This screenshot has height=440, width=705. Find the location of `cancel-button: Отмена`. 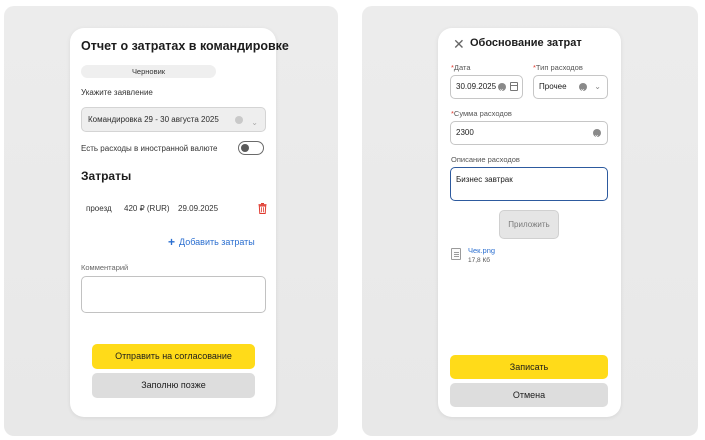

cancel-button: Отмена is located at coordinates (529, 395).